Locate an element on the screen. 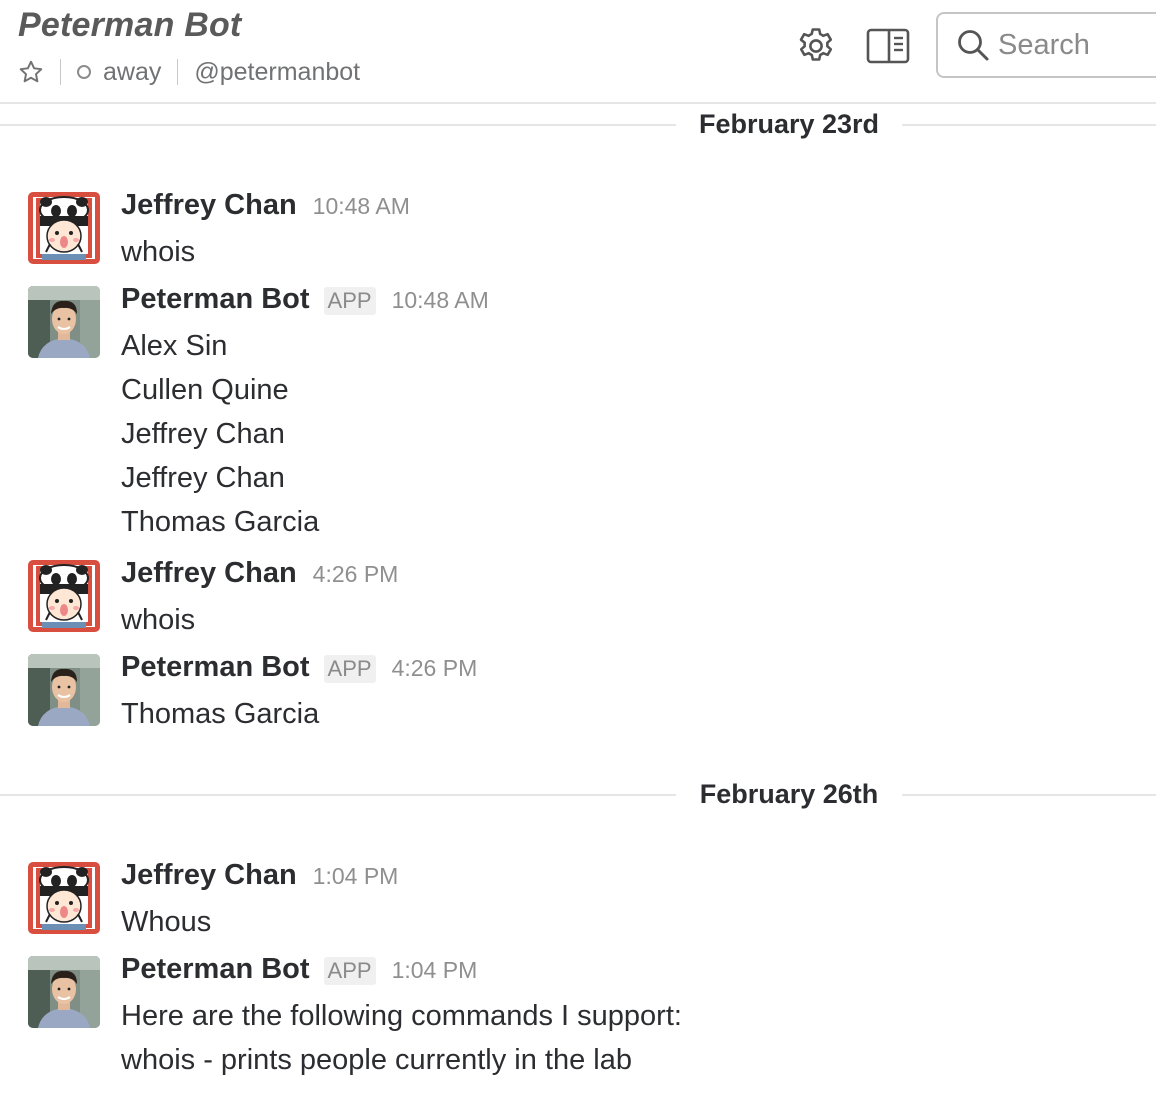  search-icon is located at coordinates (973, 45).